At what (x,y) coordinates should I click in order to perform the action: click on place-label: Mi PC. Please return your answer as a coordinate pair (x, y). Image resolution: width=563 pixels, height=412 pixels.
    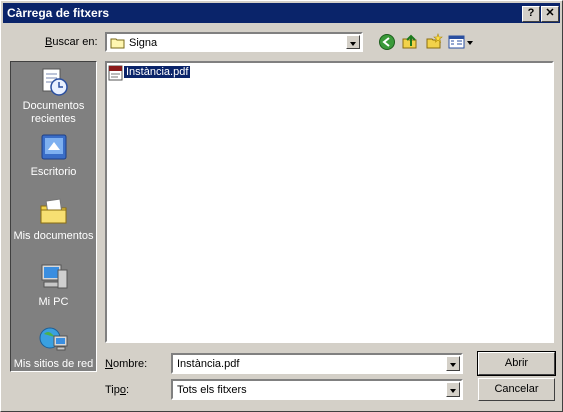
    Looking at the image, I should click on (53, 302).